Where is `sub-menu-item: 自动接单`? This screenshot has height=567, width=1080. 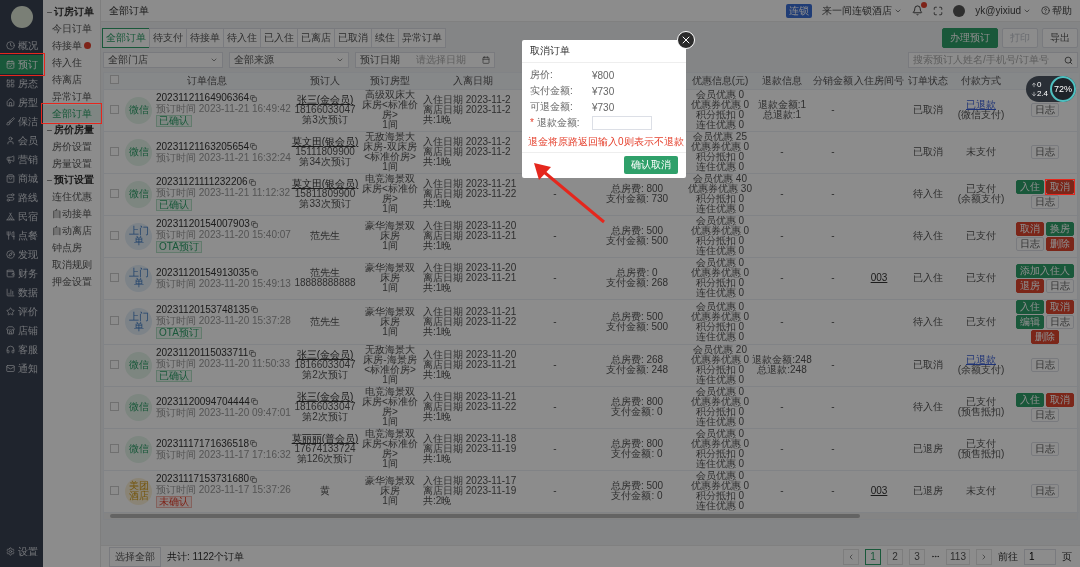
sub-menu-item: 自动接单 is located at coordinates (71, 213).